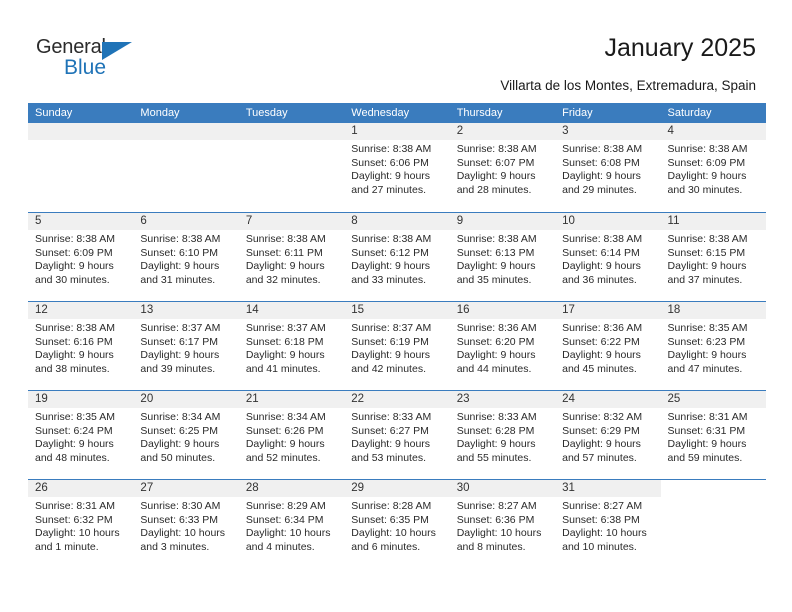  What do you see at coordinates (74, 519) in the screenshot?
I see `day-info-line: Sunset: 6:32 PM` at bounding box center [74, 519].